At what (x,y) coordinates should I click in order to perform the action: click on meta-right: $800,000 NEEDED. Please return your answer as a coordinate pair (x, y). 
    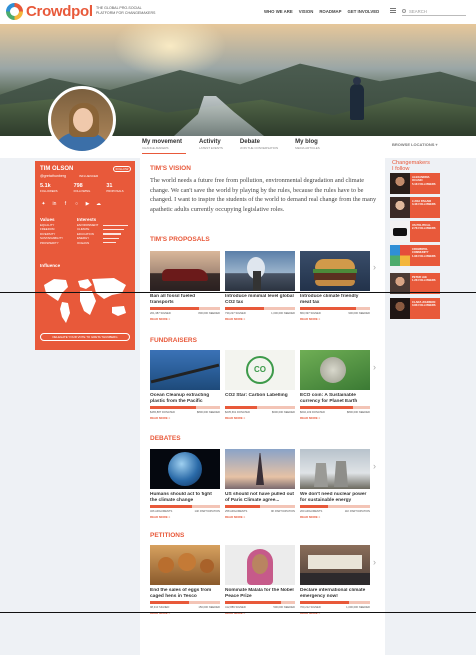
    Looking at the image, I should click on (208, 412).